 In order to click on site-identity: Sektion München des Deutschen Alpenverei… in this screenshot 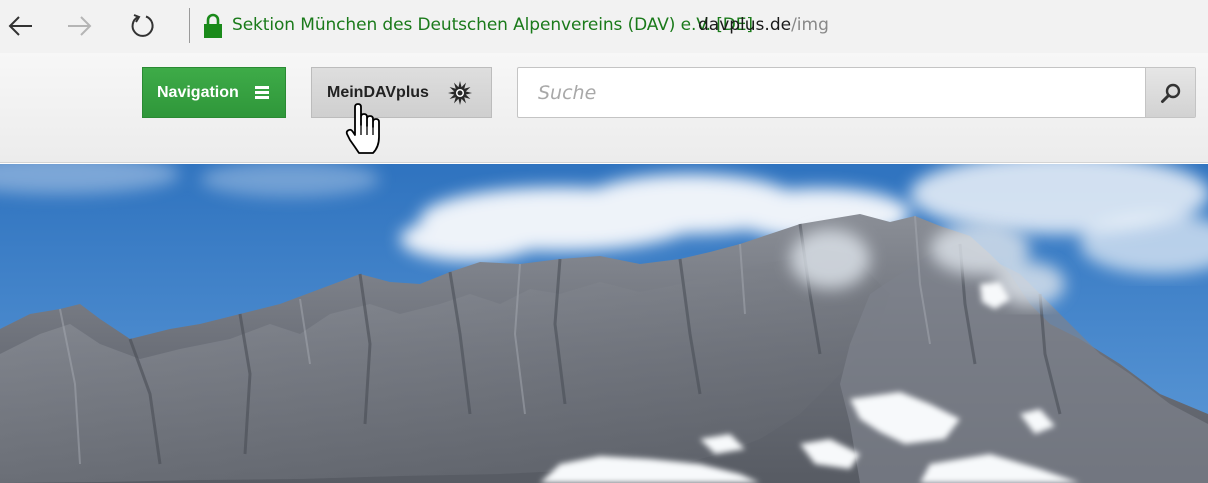, I will do `click(492, 25)`.